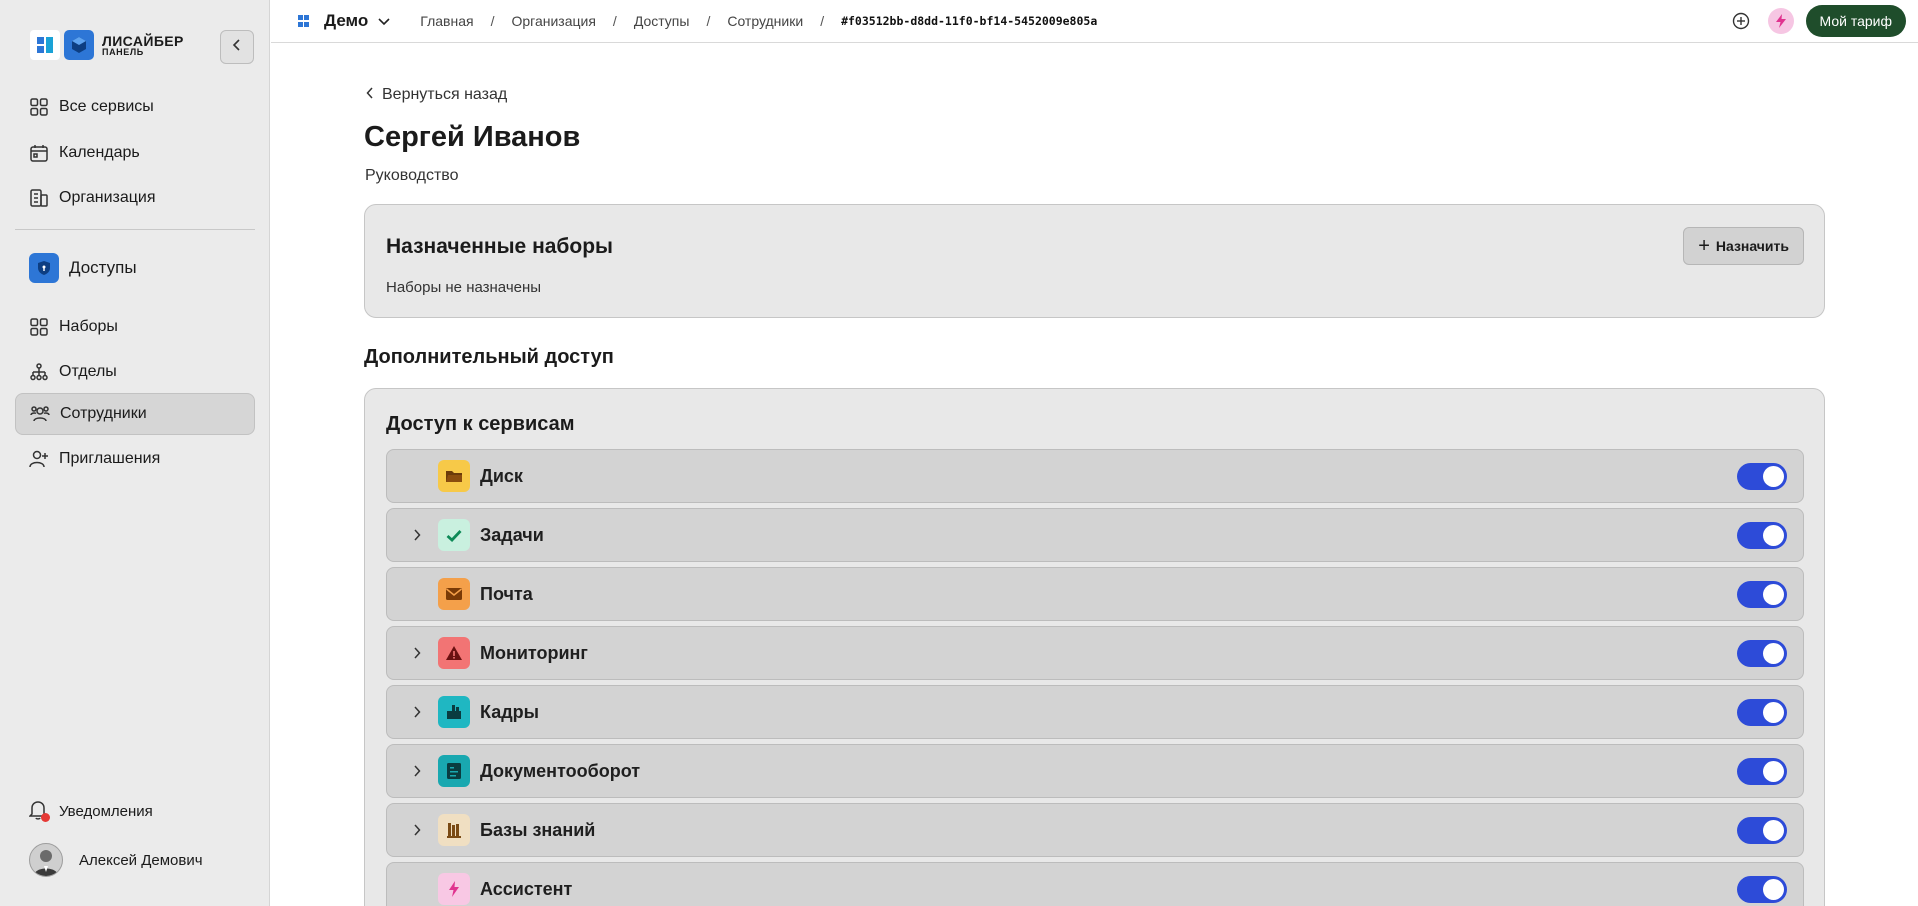 This screenshot has width=1918, height=906. I want to click on bolt-icon, so click(454, 889).